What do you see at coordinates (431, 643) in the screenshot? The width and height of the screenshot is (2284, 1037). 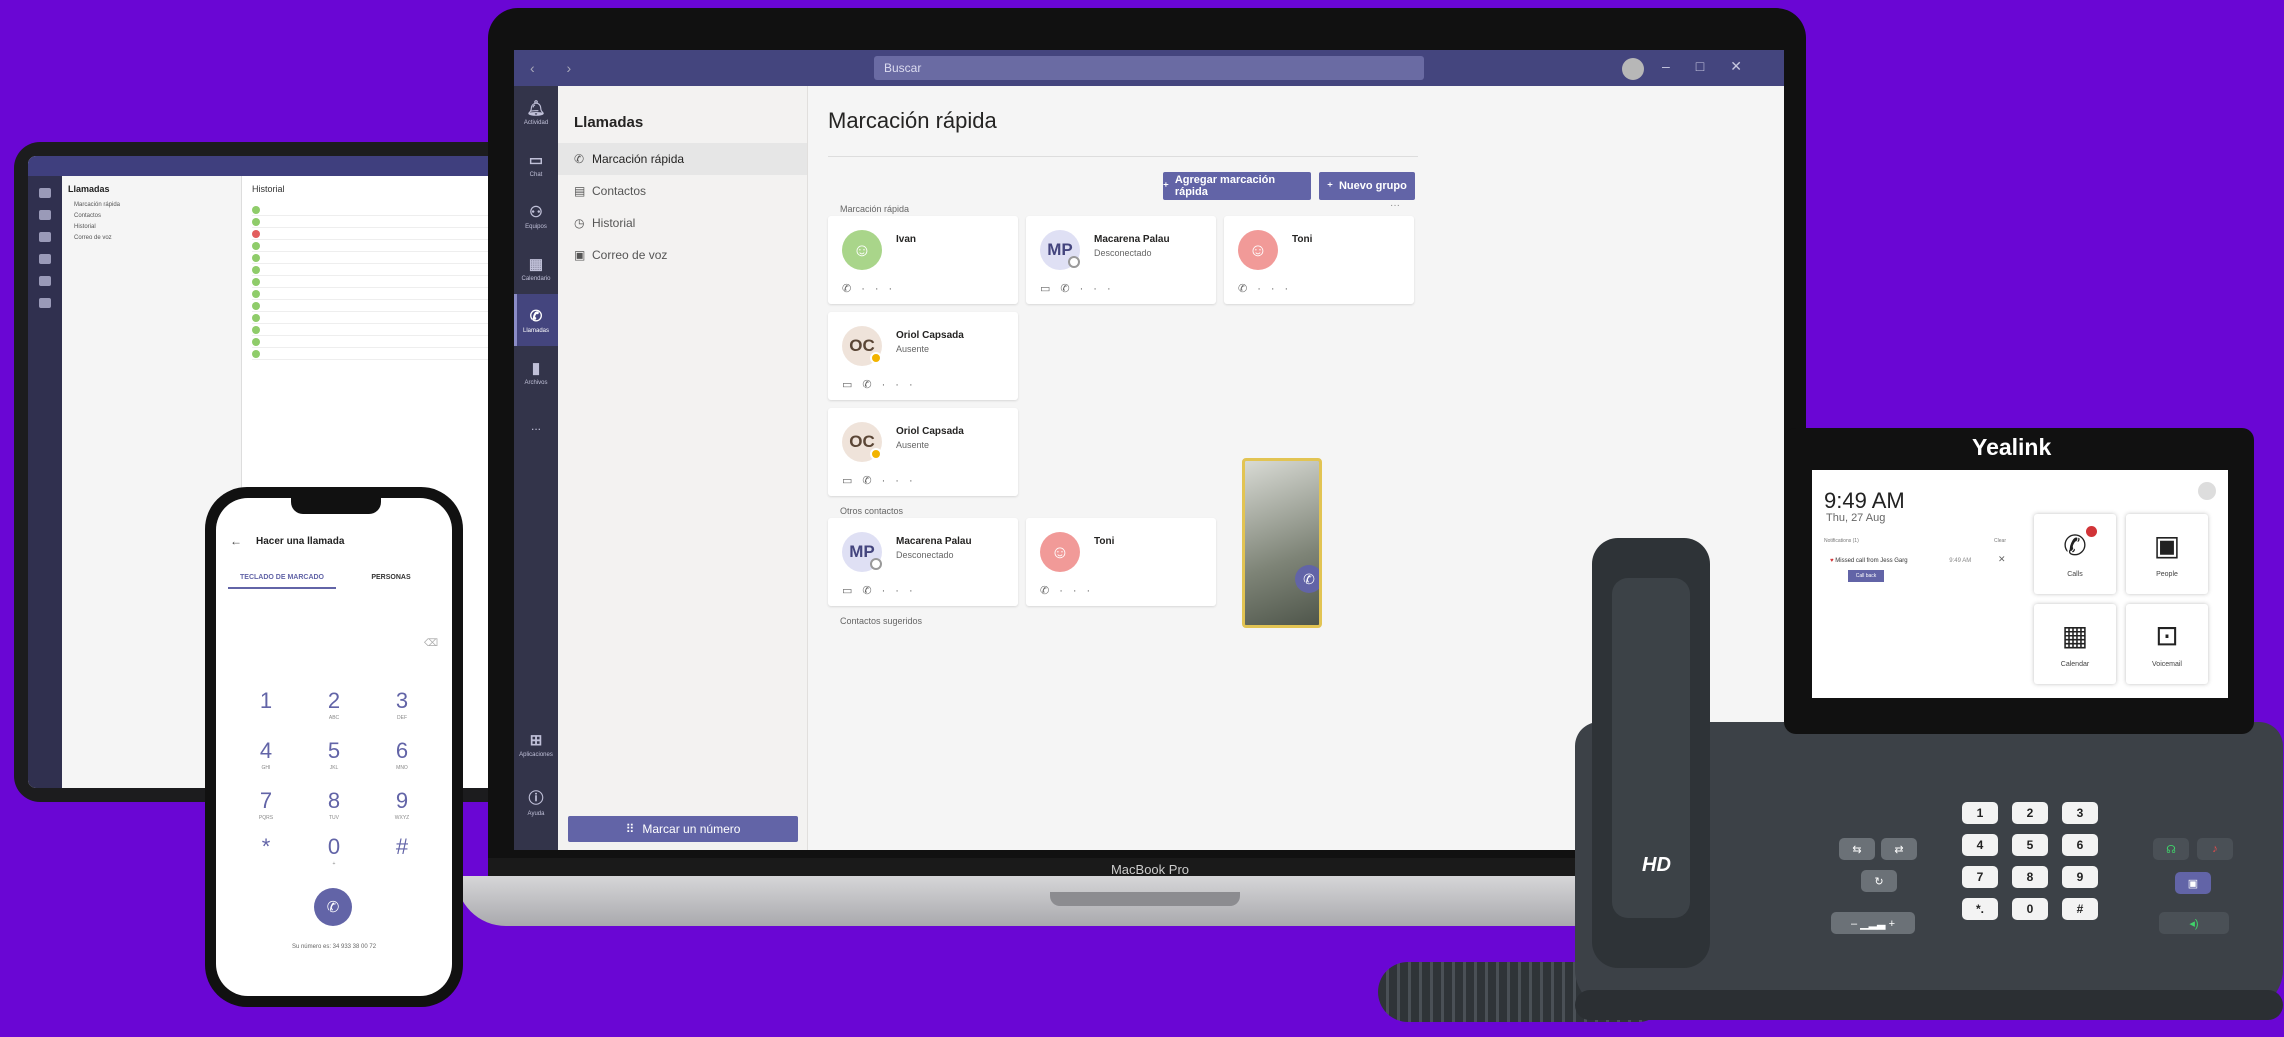 I see `backspace-icon: ⌫` at bounding box center [431, 643].